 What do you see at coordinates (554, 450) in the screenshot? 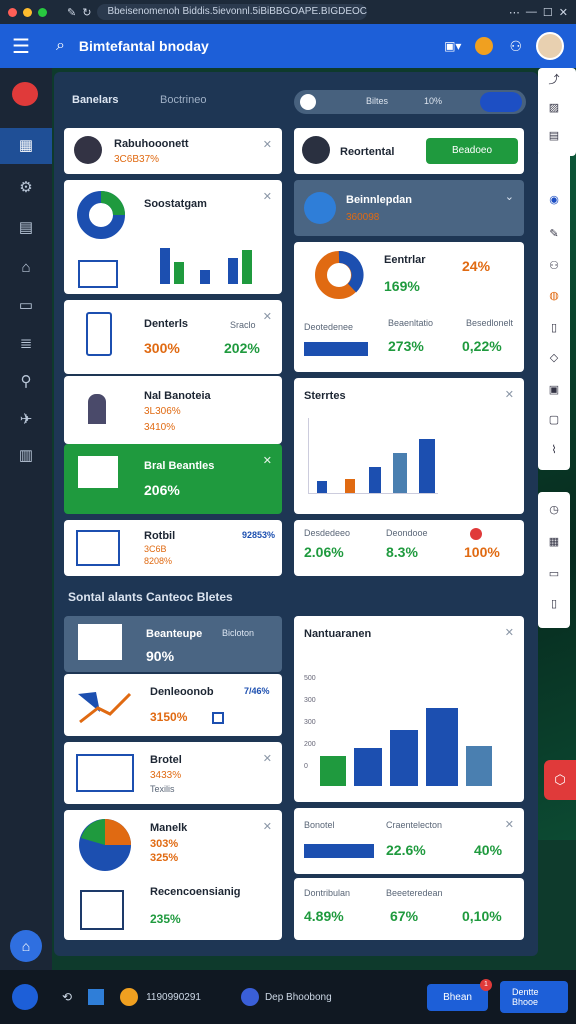
I see `clip-icon: ⌇` at bounding box center [554, 450].